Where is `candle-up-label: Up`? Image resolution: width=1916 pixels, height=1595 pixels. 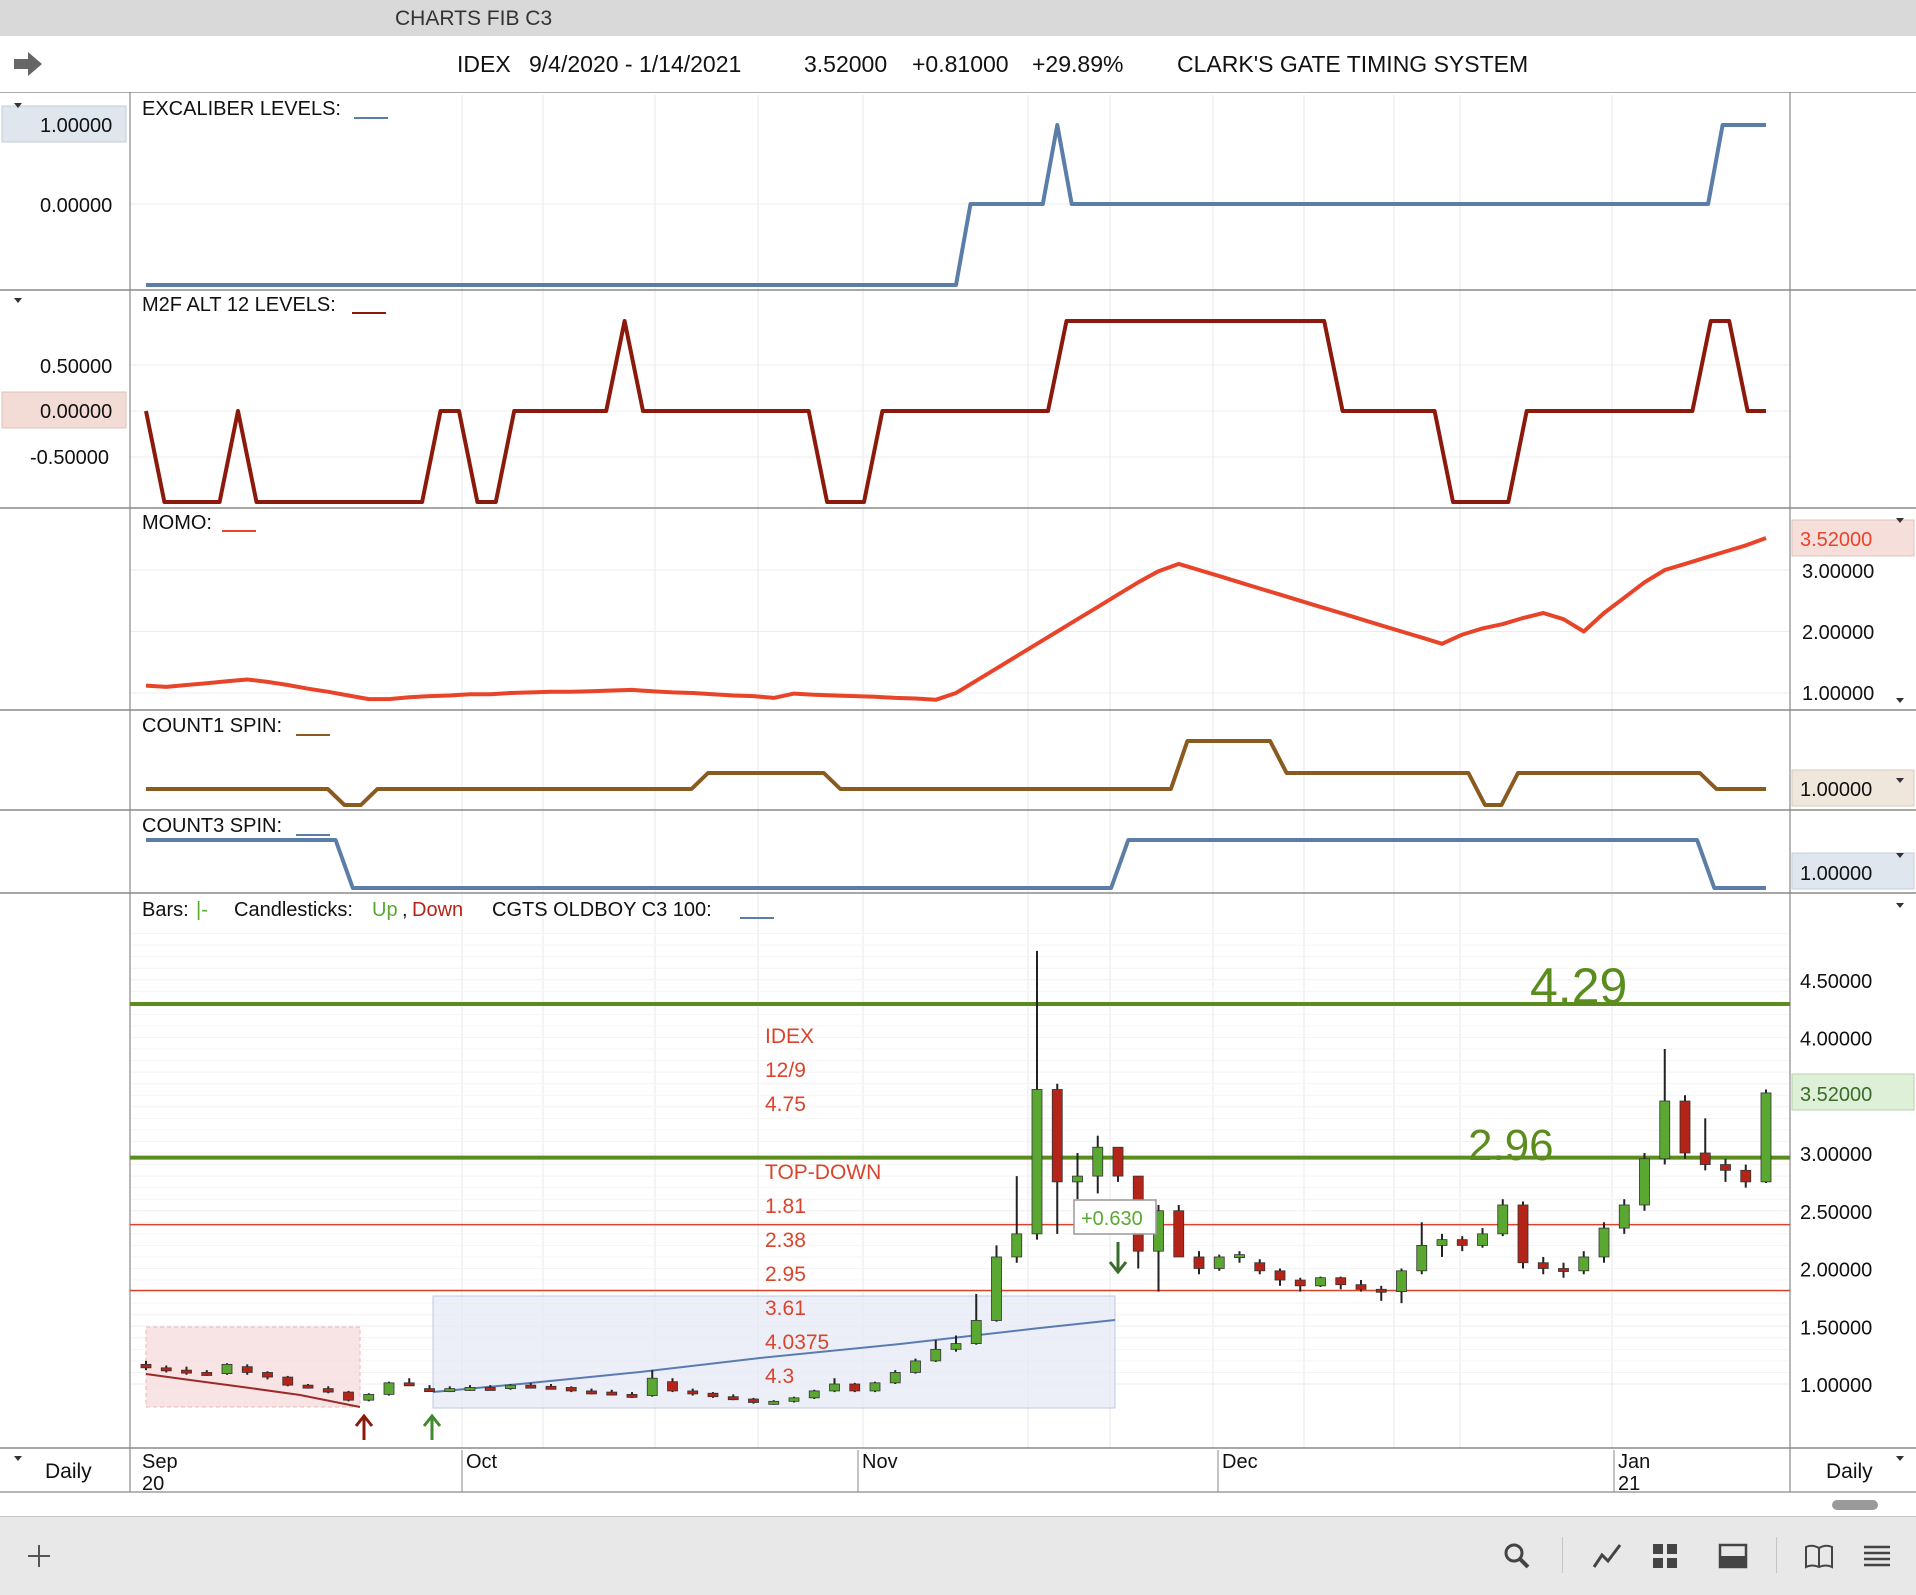
candle-up-label: Up is located at coordinates (385, 910).